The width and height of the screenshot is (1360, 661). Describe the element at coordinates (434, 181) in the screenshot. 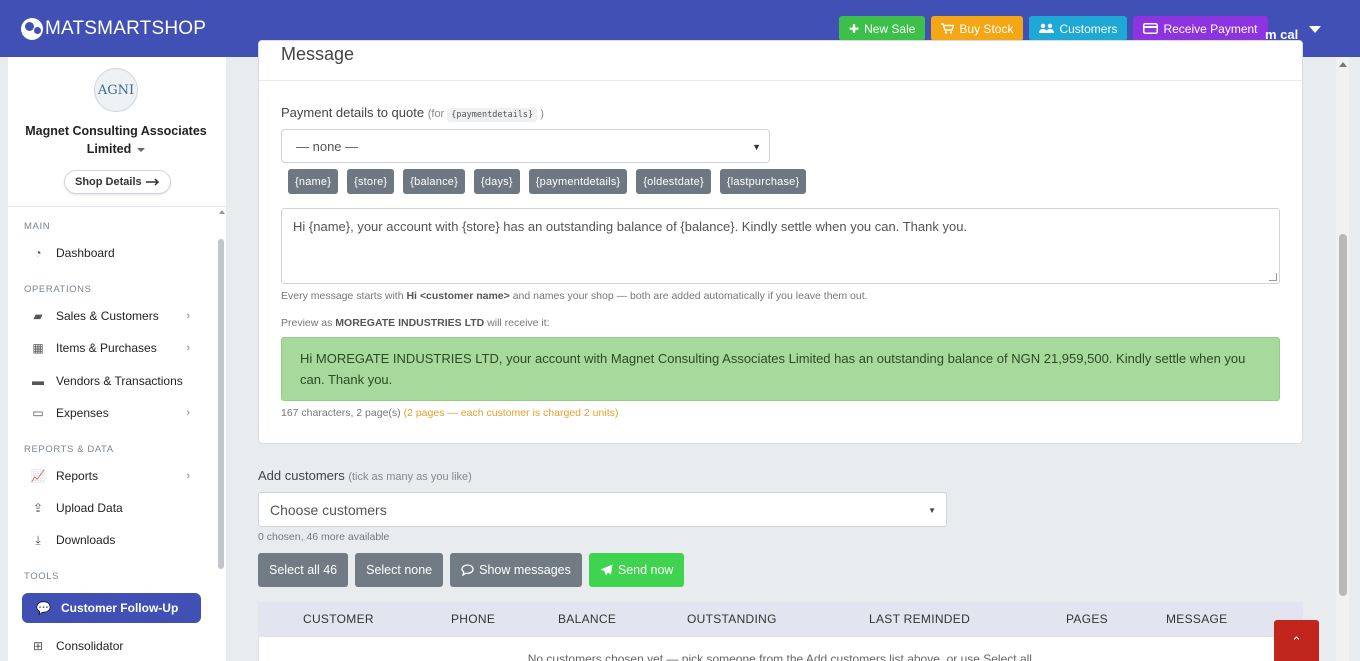

I see `tag-balance: {balance}` at that location.